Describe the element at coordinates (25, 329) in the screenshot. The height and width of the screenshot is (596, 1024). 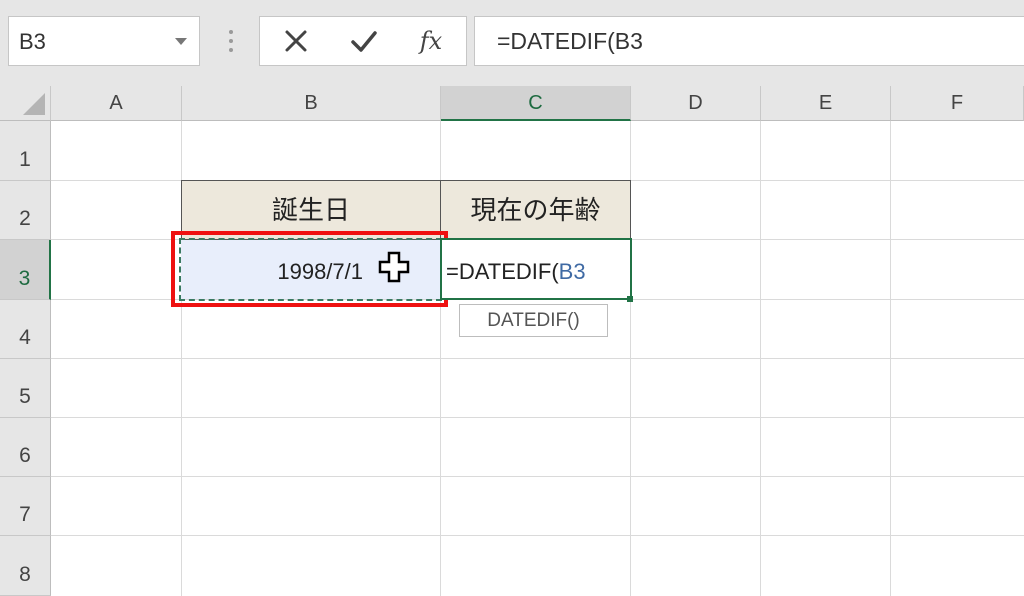
I see `row-header-4: 4` at that location.